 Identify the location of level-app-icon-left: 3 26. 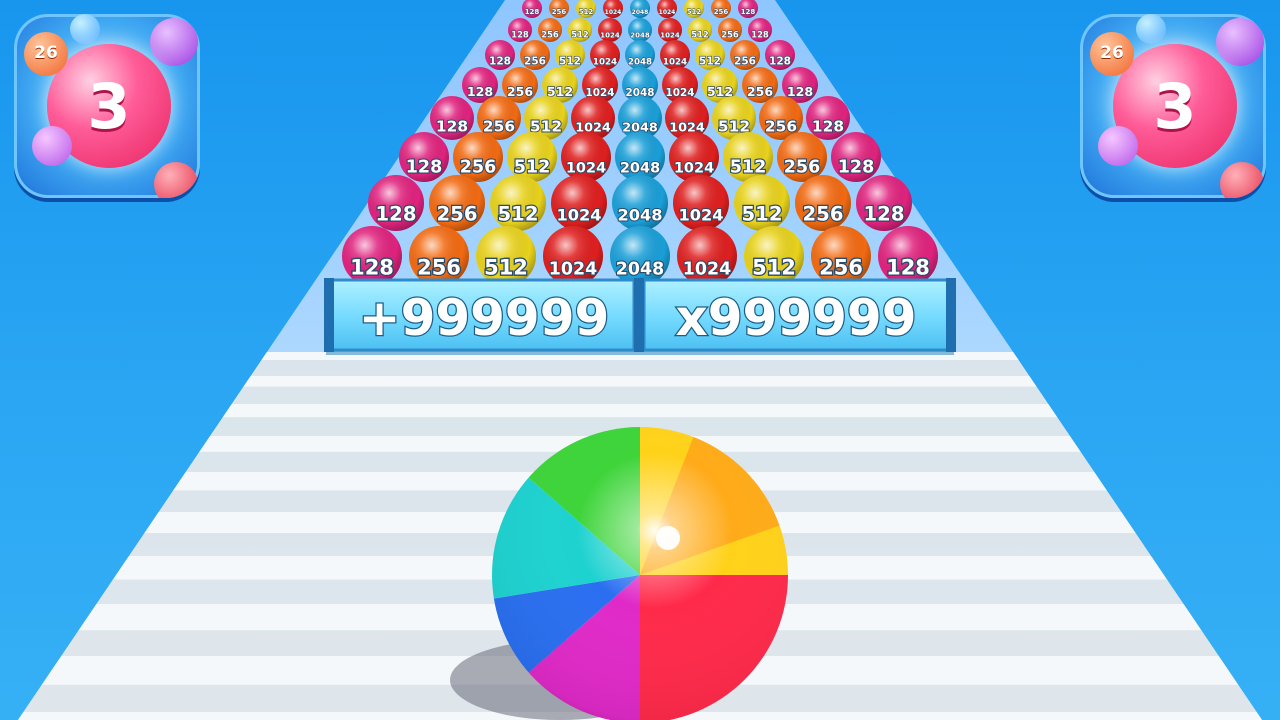
(107, 106).